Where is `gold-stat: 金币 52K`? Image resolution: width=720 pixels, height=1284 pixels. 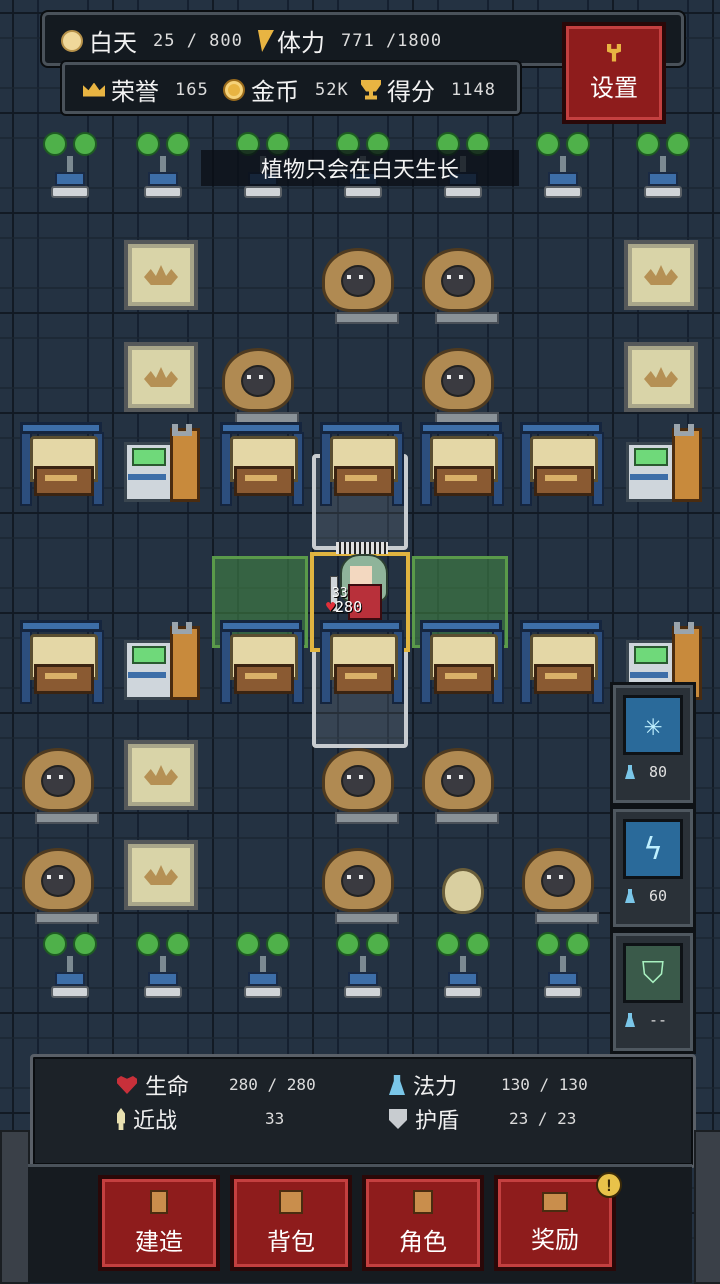 gold-stat: 金币 52K is located at coordinates (286, 89).